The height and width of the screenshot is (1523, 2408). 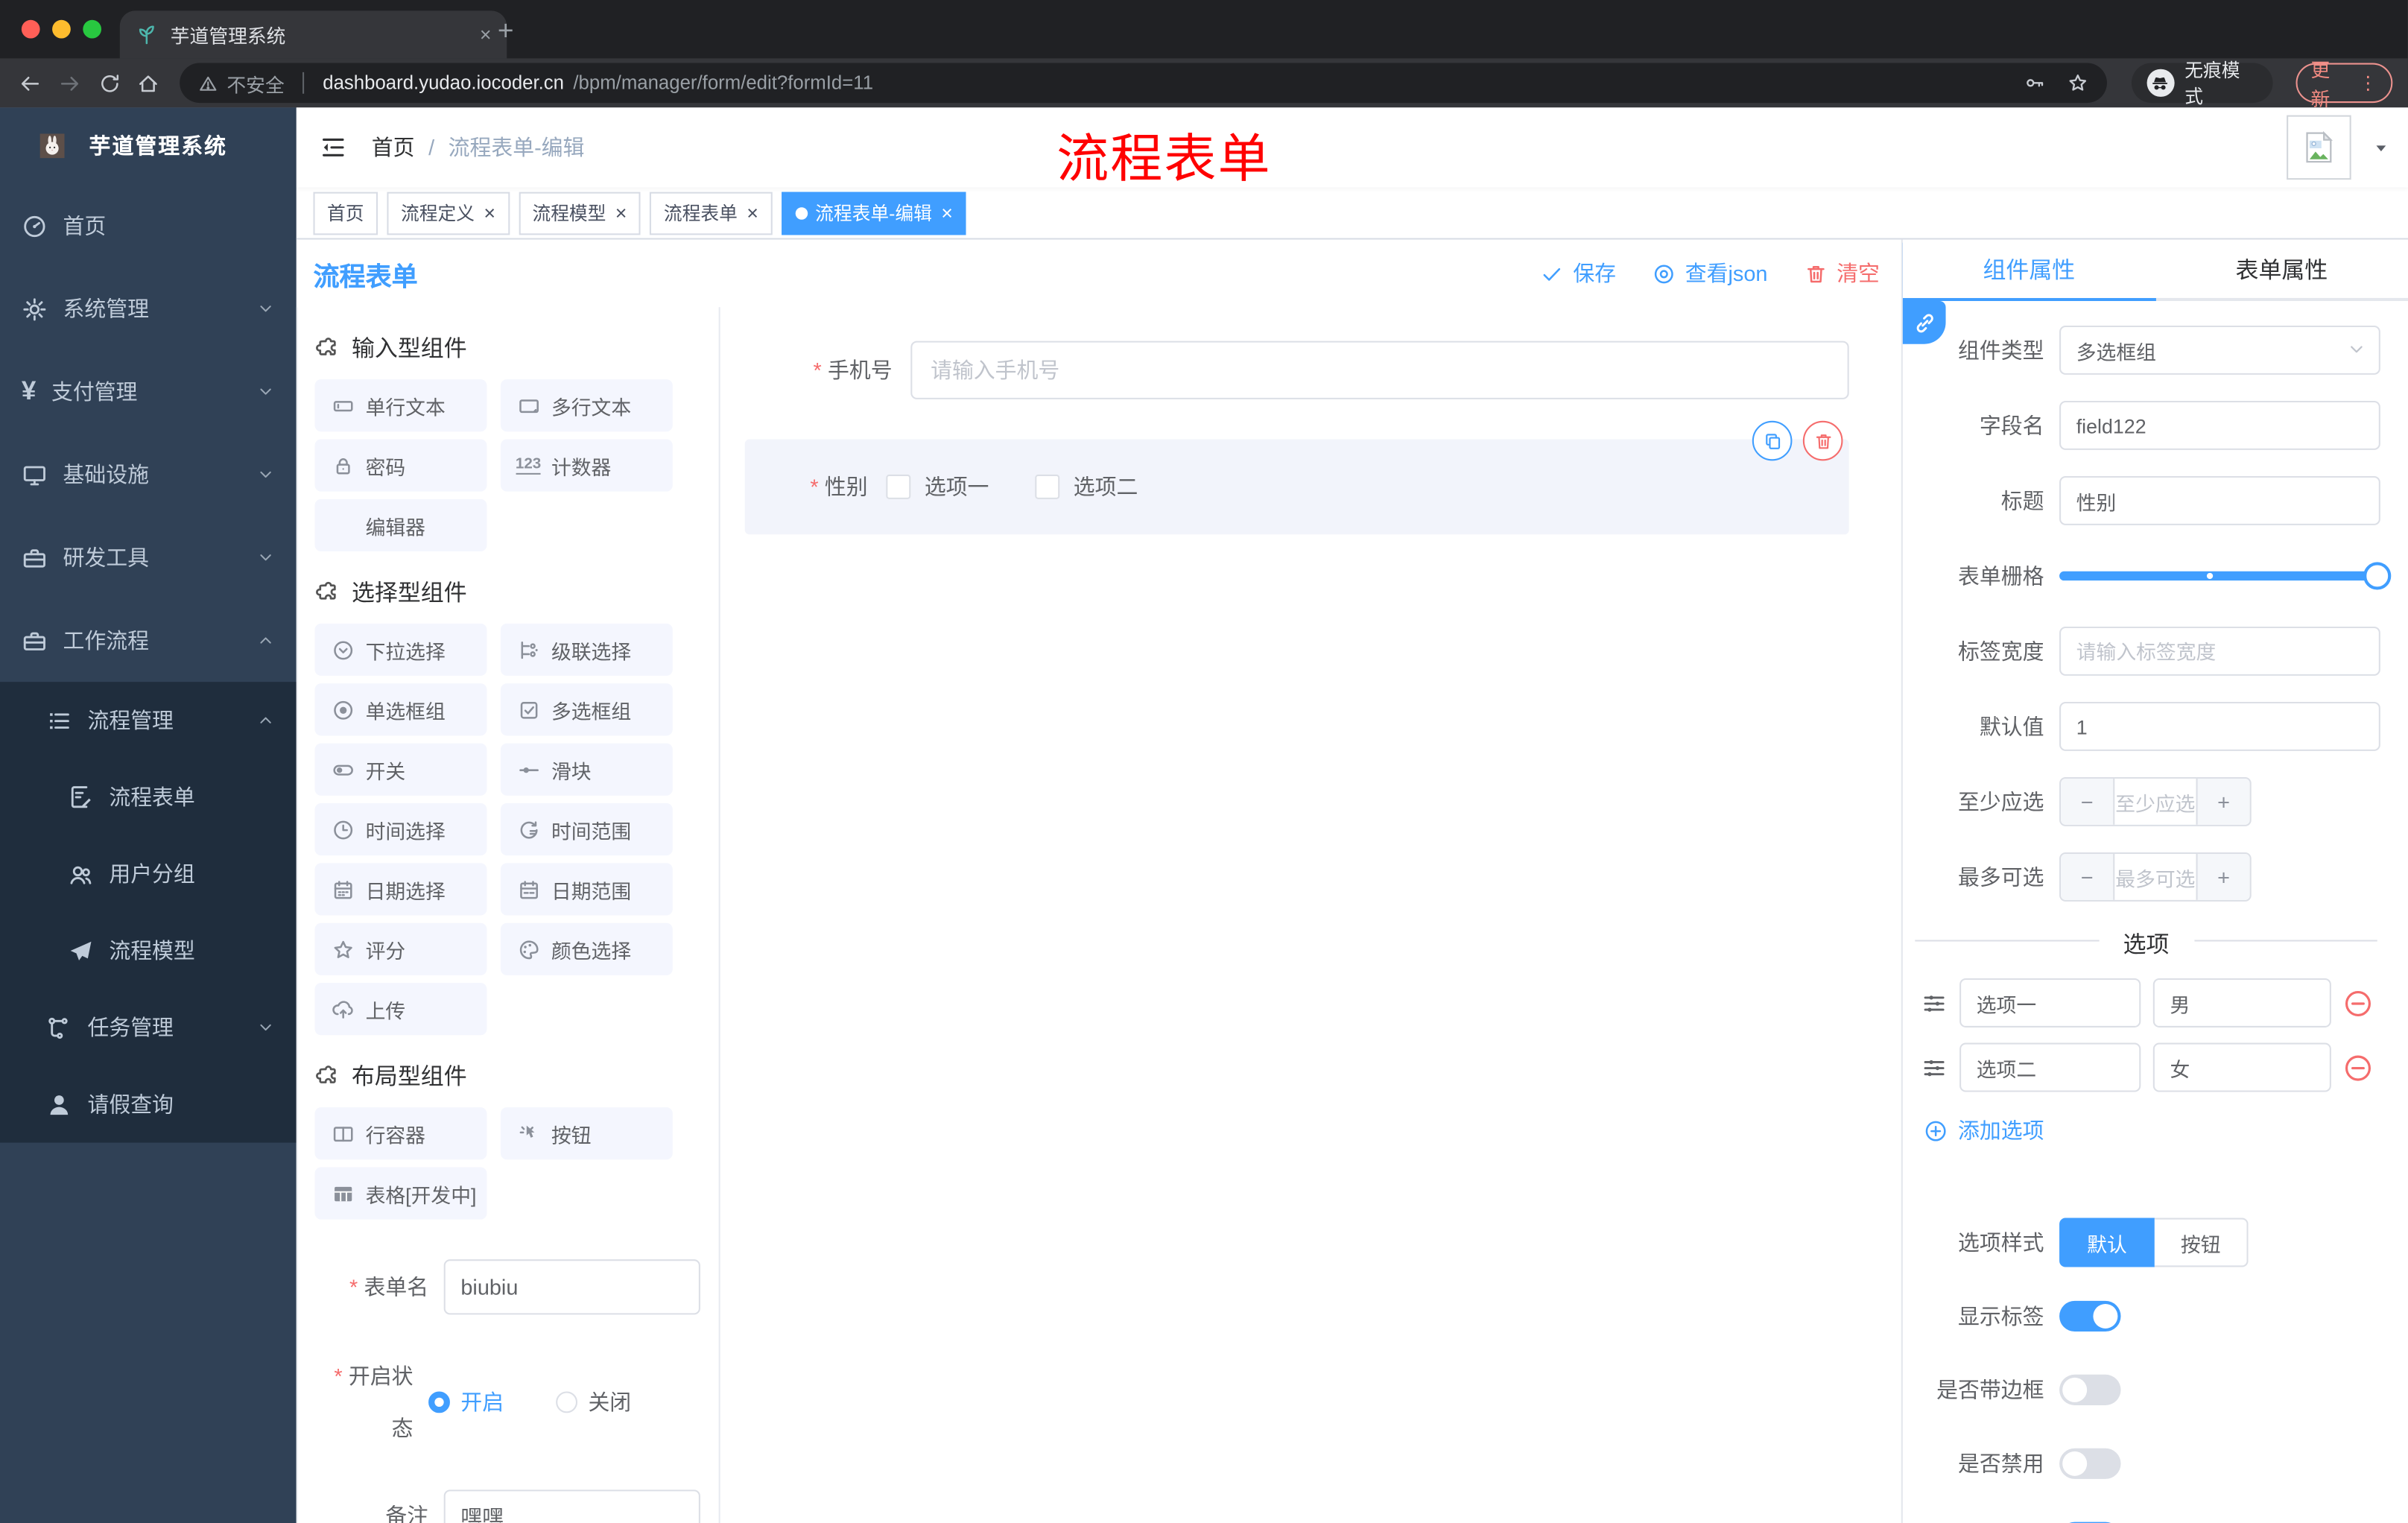 What do you see at coordinates (448, 213) in the screenshot?
I see `page-tag: 流程定义 ×` at bounding box center [448, 213].